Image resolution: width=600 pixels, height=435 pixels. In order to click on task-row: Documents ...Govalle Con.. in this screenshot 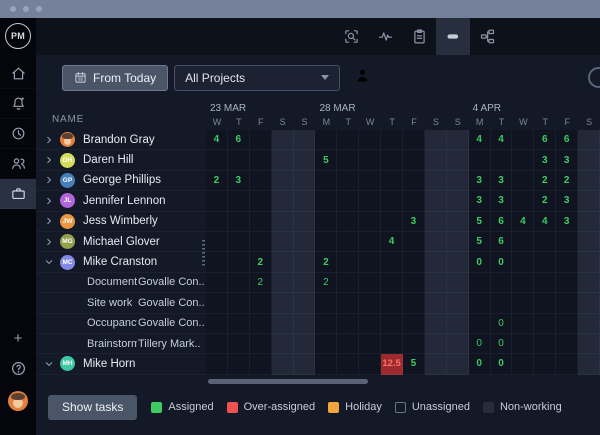, I will do `click(121, 283)`.